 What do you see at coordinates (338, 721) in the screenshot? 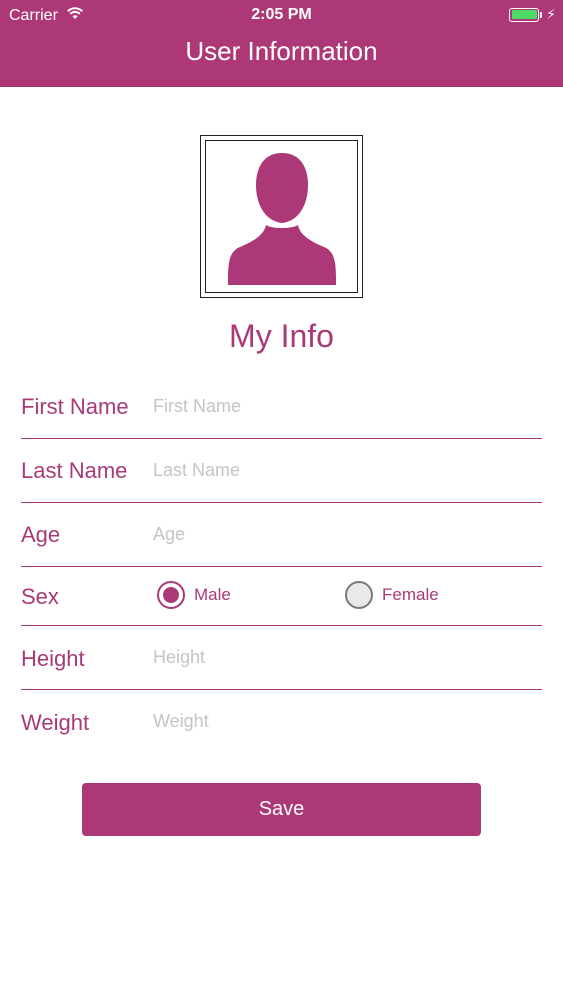
I see `weight-input` at bounding box center [338, 721].